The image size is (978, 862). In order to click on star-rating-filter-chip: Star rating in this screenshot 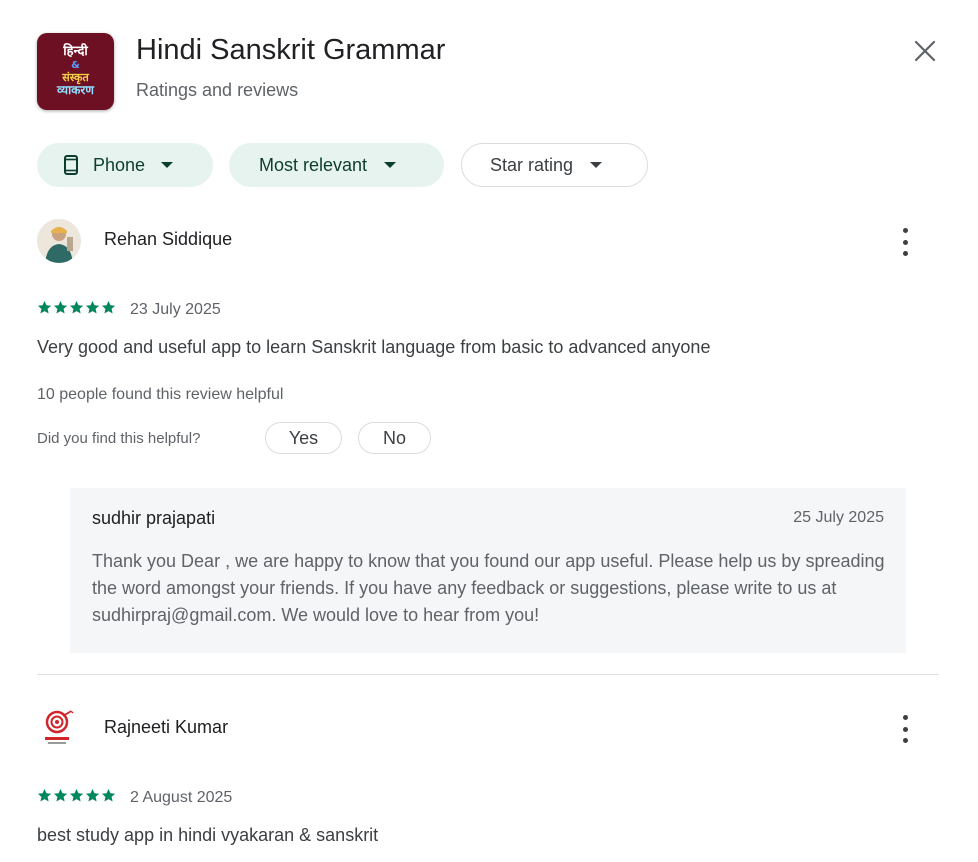, I will do `click(554, 165)`.